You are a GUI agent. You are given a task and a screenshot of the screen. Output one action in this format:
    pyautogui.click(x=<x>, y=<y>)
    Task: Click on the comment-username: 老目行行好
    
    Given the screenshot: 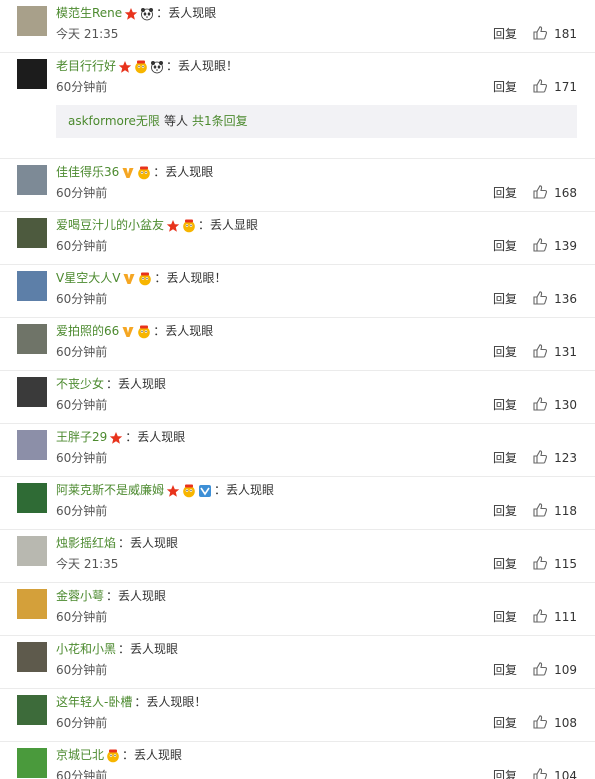 What is the action you would take?
    pyautogui.click(x=86, y=66)
    